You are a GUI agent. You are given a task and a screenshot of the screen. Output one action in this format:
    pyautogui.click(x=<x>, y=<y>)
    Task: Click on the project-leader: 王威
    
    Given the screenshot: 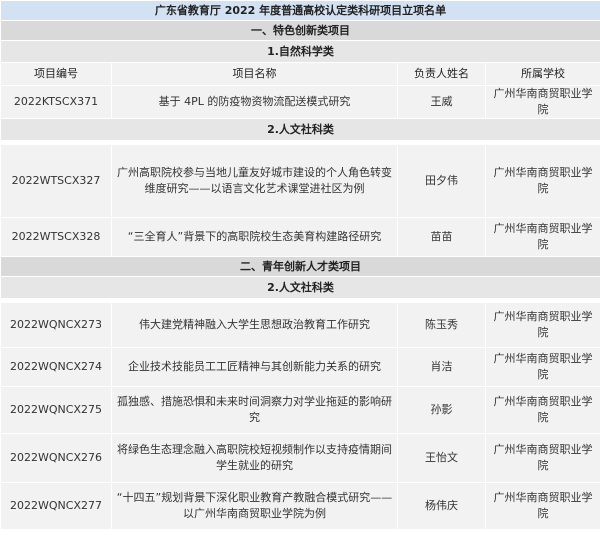 What is the action you would take?
    pyautogui.click(x=441, y=102)
    